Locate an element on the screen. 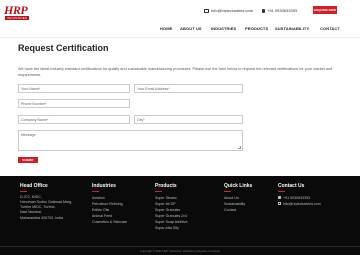 This screenshot has width=360, height=255. header-email-text: info@hrpindustries.com is located at coordinates (232, 10).